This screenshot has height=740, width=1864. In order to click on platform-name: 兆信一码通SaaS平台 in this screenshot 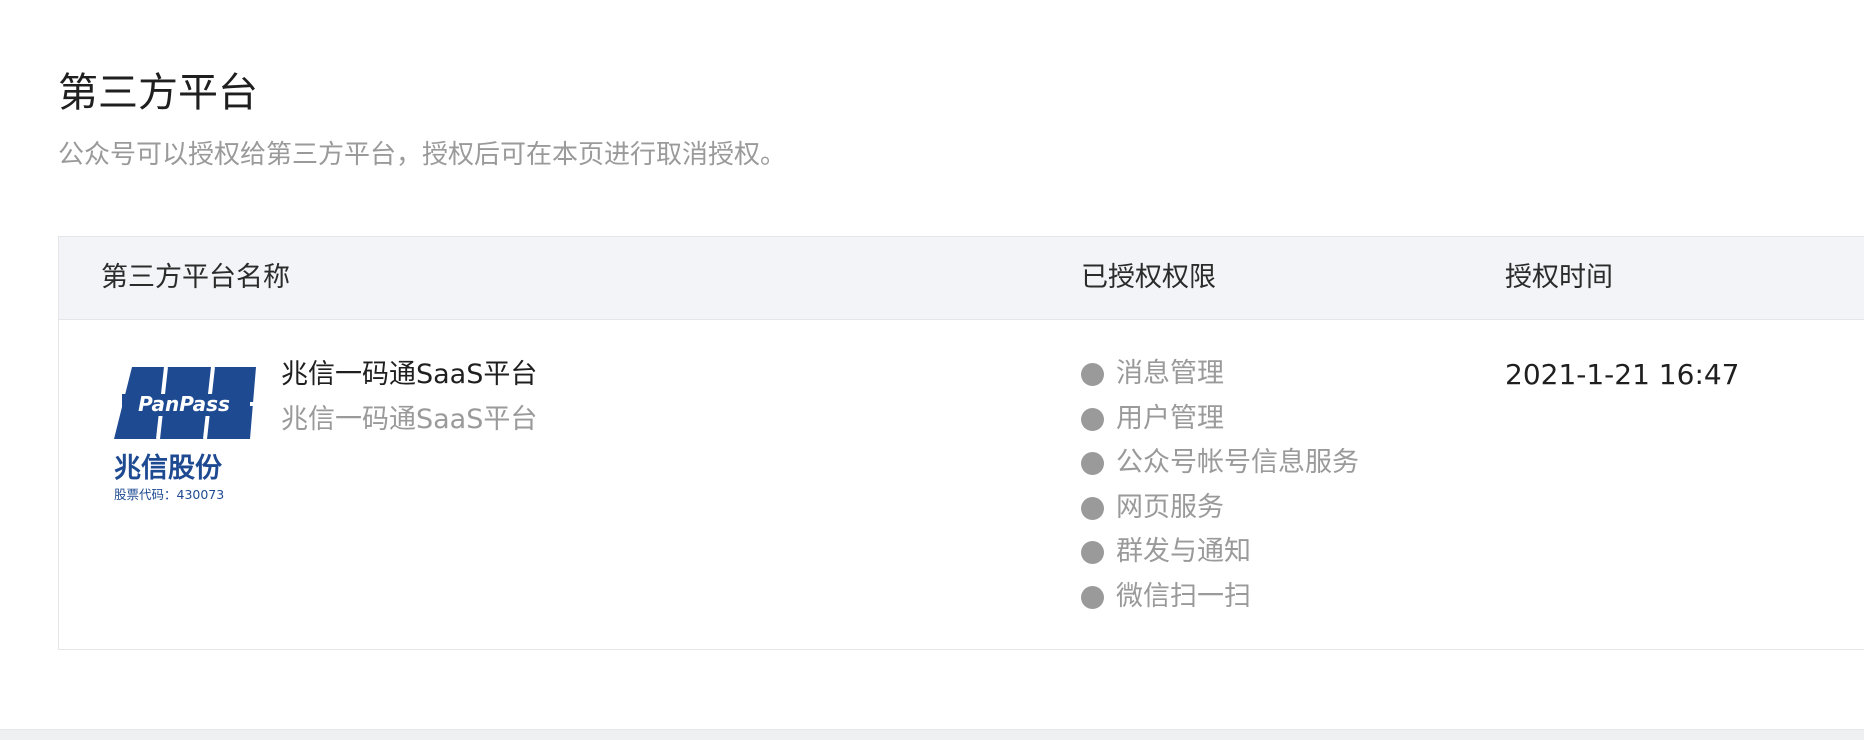, I will do `click(409, 374)`.